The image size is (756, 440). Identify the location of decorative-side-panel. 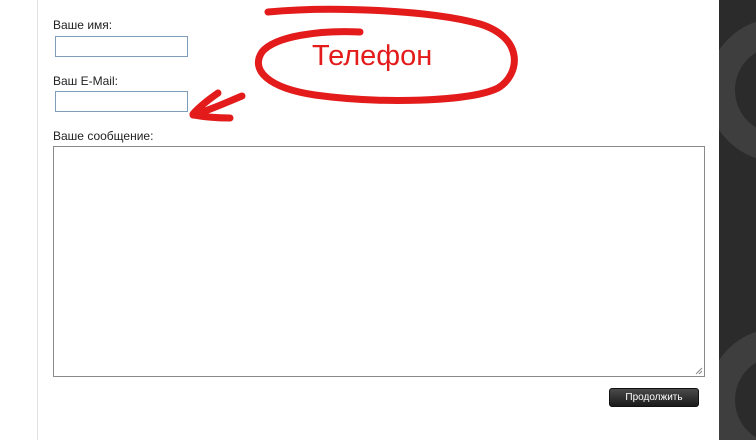
(737, 220).